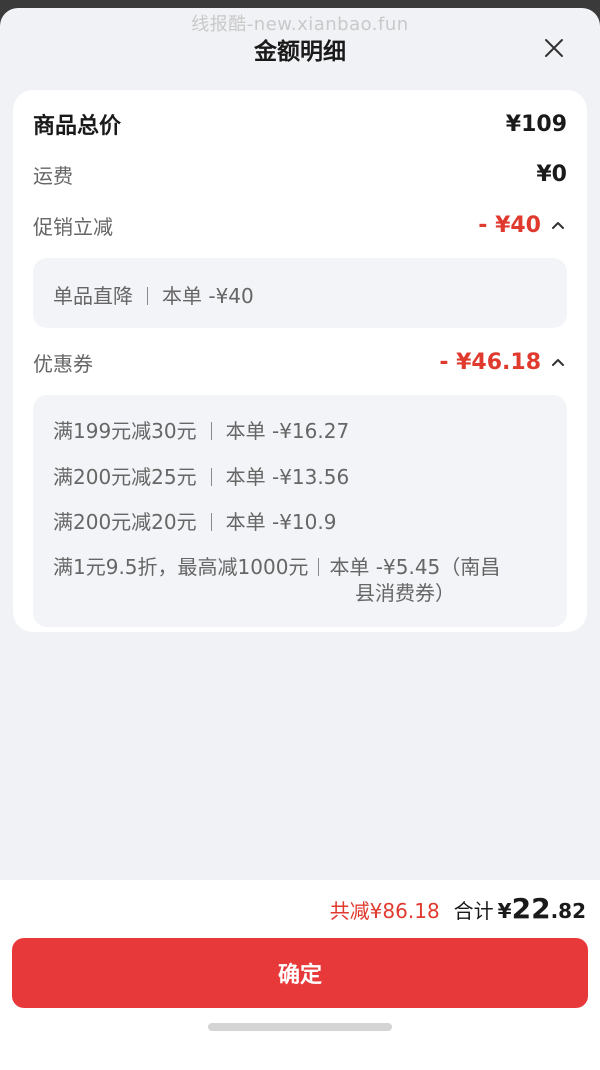  Describe the element at coordinates (504, 911) in the screenshot. I see `total-currency: ¥` at that location.